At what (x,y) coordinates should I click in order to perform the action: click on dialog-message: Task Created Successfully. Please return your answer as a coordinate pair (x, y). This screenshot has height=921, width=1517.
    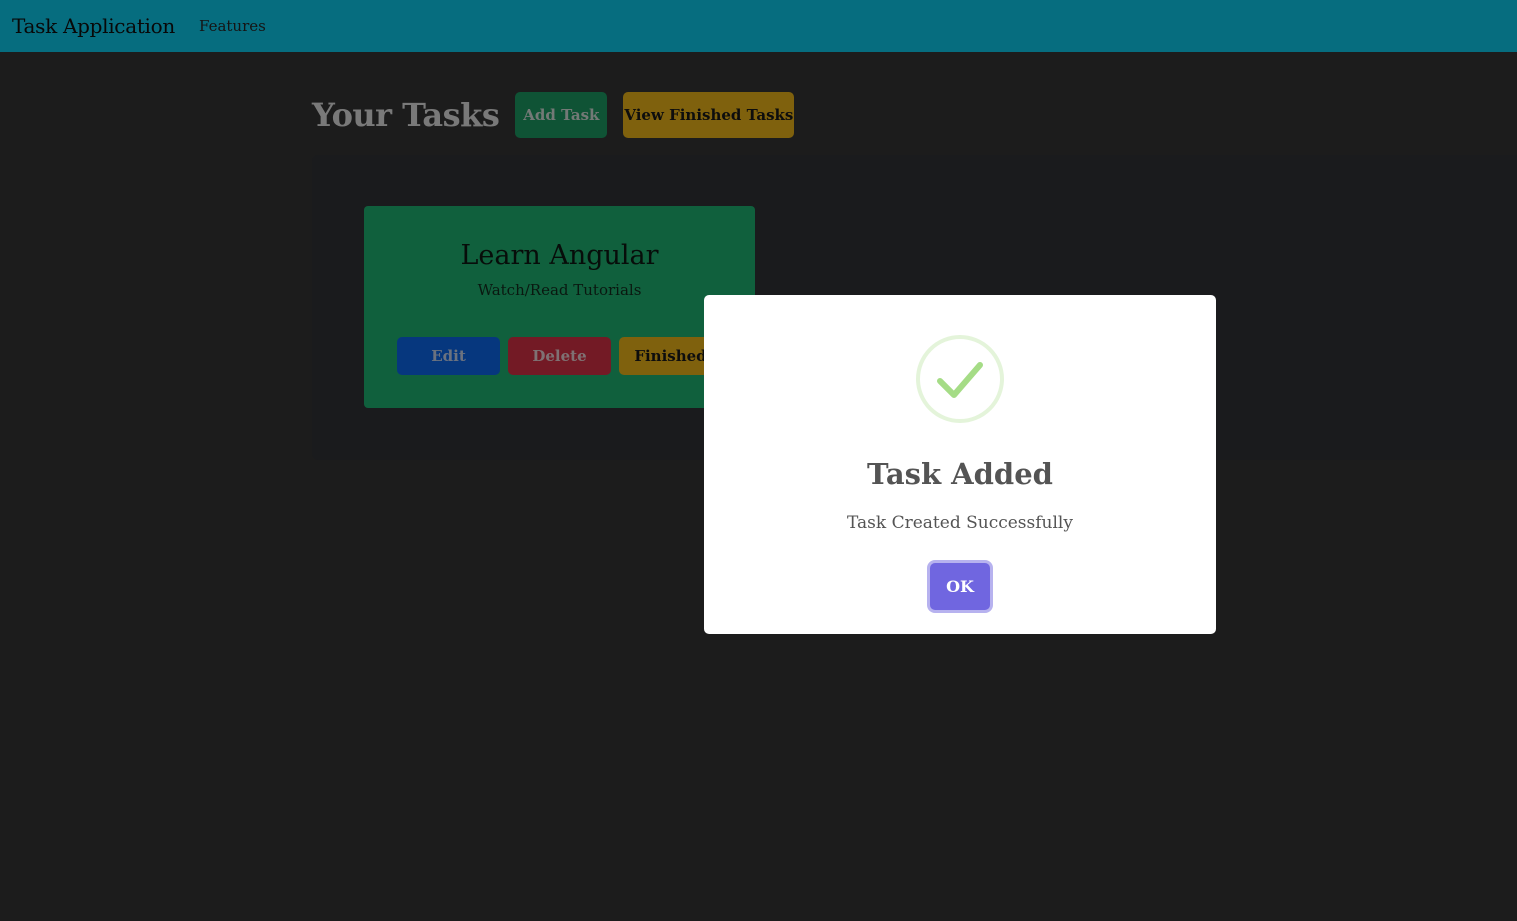
    Looking at the image, I should click on (960, 523).